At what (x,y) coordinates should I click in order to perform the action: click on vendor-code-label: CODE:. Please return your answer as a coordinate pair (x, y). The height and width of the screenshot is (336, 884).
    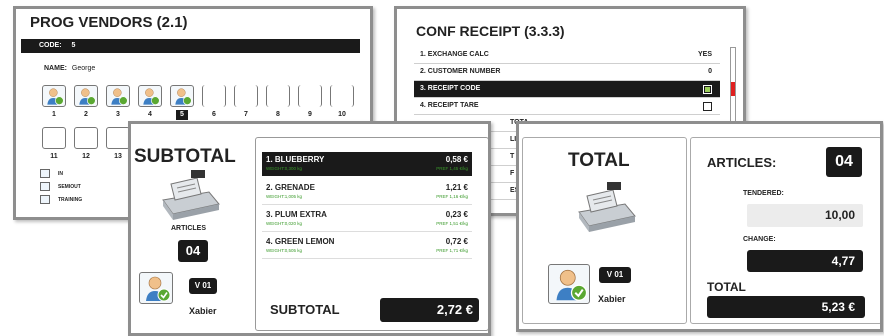
    Looking at the image, I should click on (50, 45).